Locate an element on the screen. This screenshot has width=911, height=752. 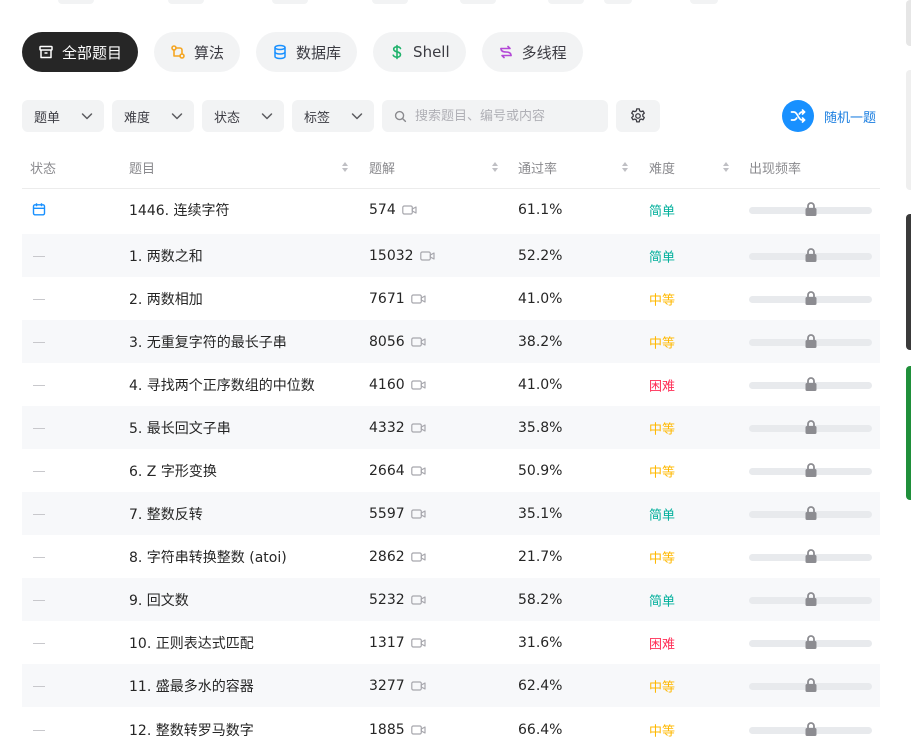
acceptance-rate: 41.0% is located at coordinates (540, 298).